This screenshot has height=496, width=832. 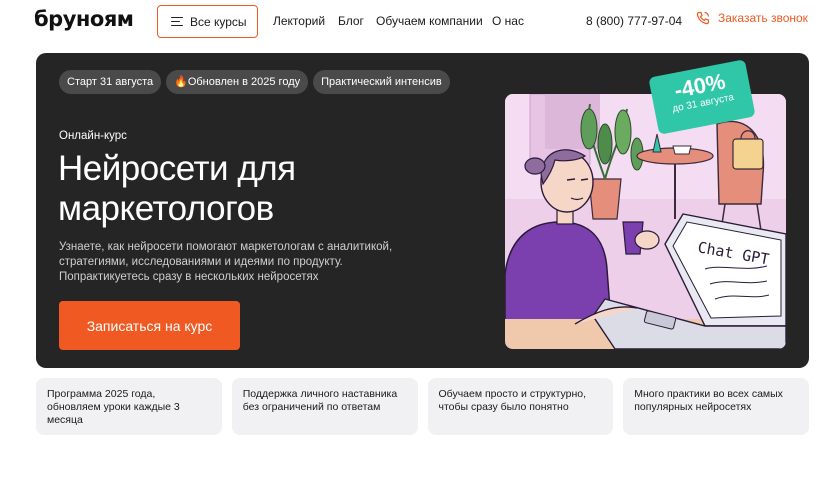 I want to click on title-line-2: маркетологов, so click(x=166, y=208).